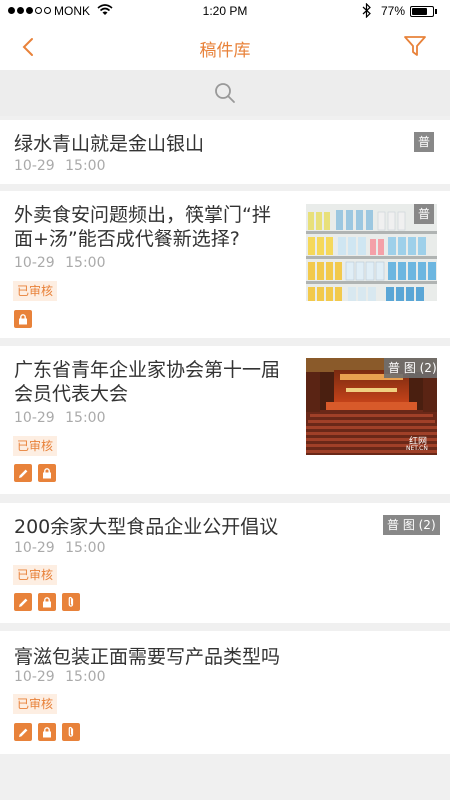 The image size is (450, 800). I want to click on search-bar, so click(225, 93).